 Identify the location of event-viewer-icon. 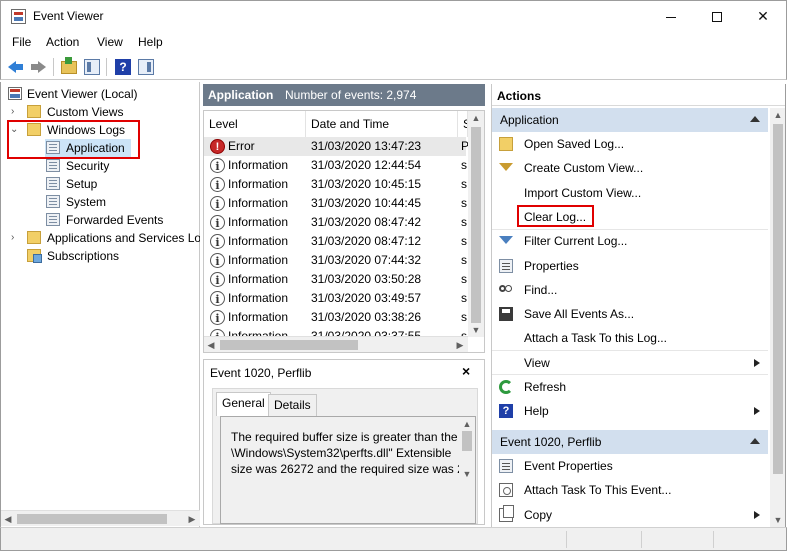
(18, 16).